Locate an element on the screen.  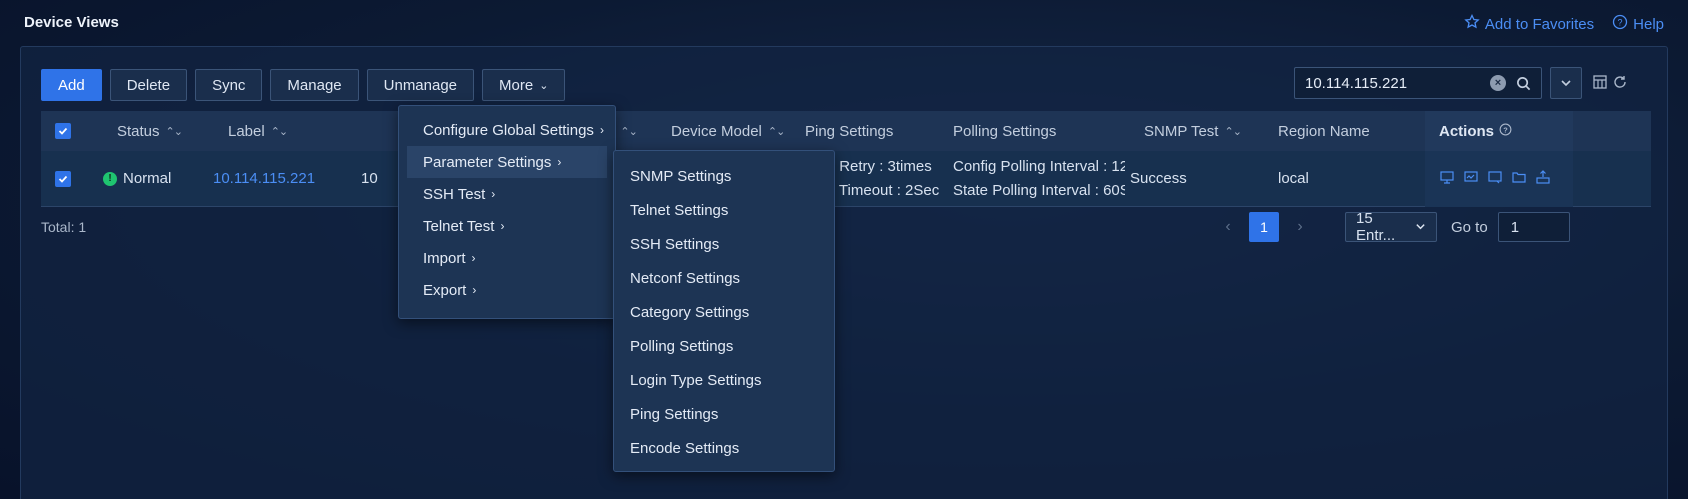
submenu-item-polling-settings: Polling Settings is located at coordinates (724, 346).